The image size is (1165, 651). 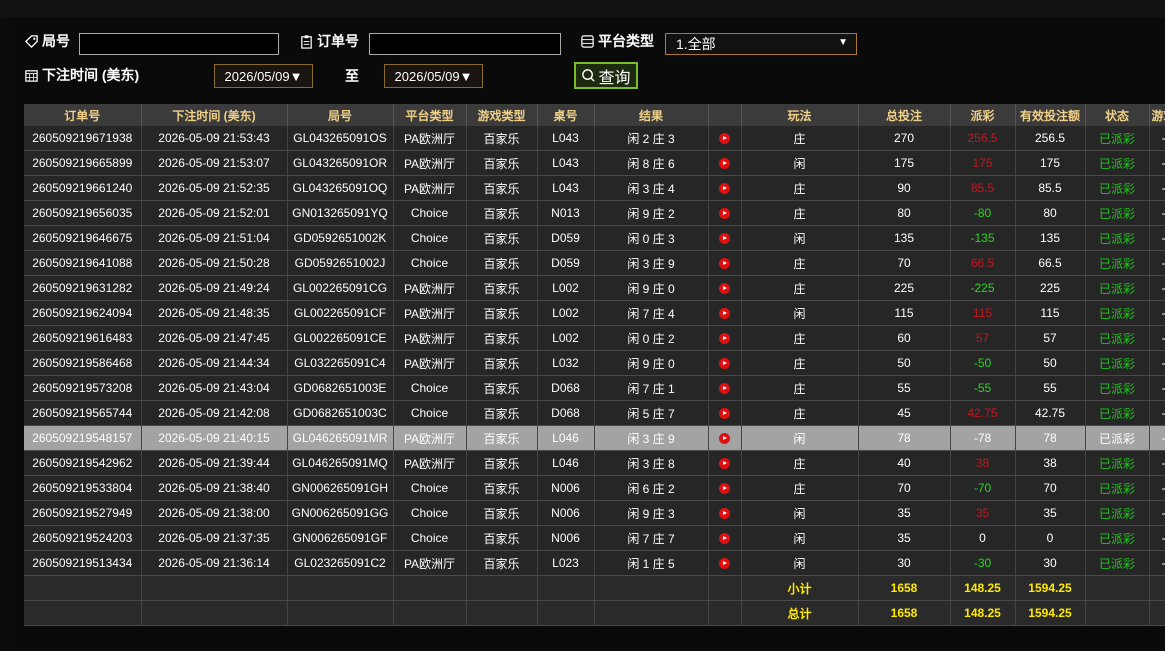 What do you see at coordinates (83, 563) in the screenshot?
I see `order-no-cell: 260509219513434` at bounding box center [83, 563].